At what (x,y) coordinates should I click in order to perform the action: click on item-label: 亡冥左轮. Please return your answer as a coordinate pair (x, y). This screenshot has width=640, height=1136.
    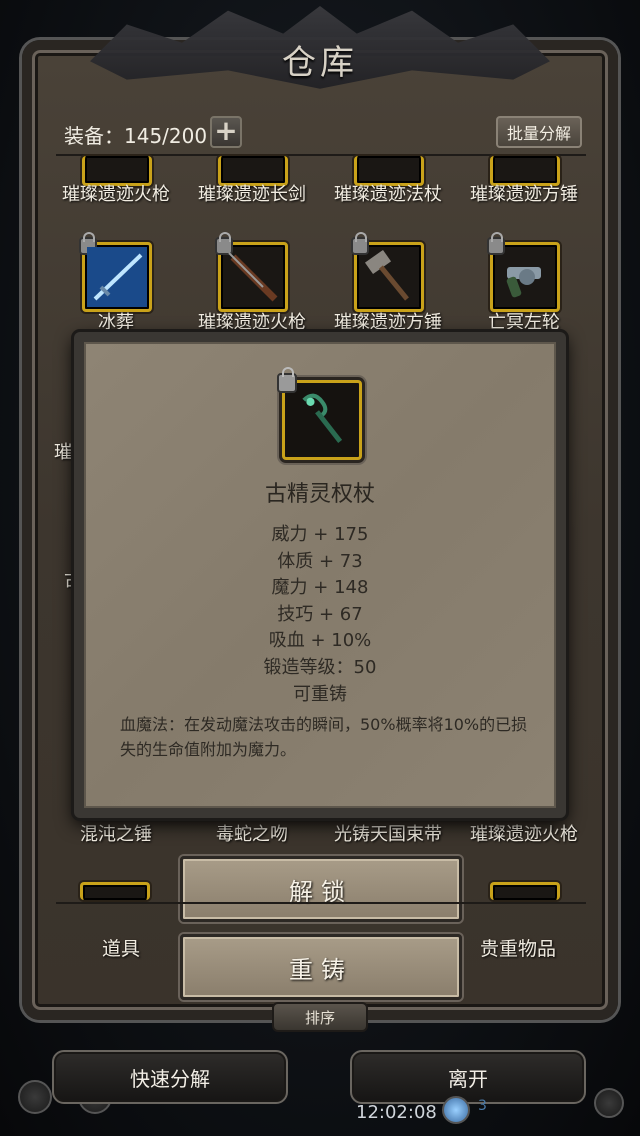
    Looking at the image, I should click on (524, 322).